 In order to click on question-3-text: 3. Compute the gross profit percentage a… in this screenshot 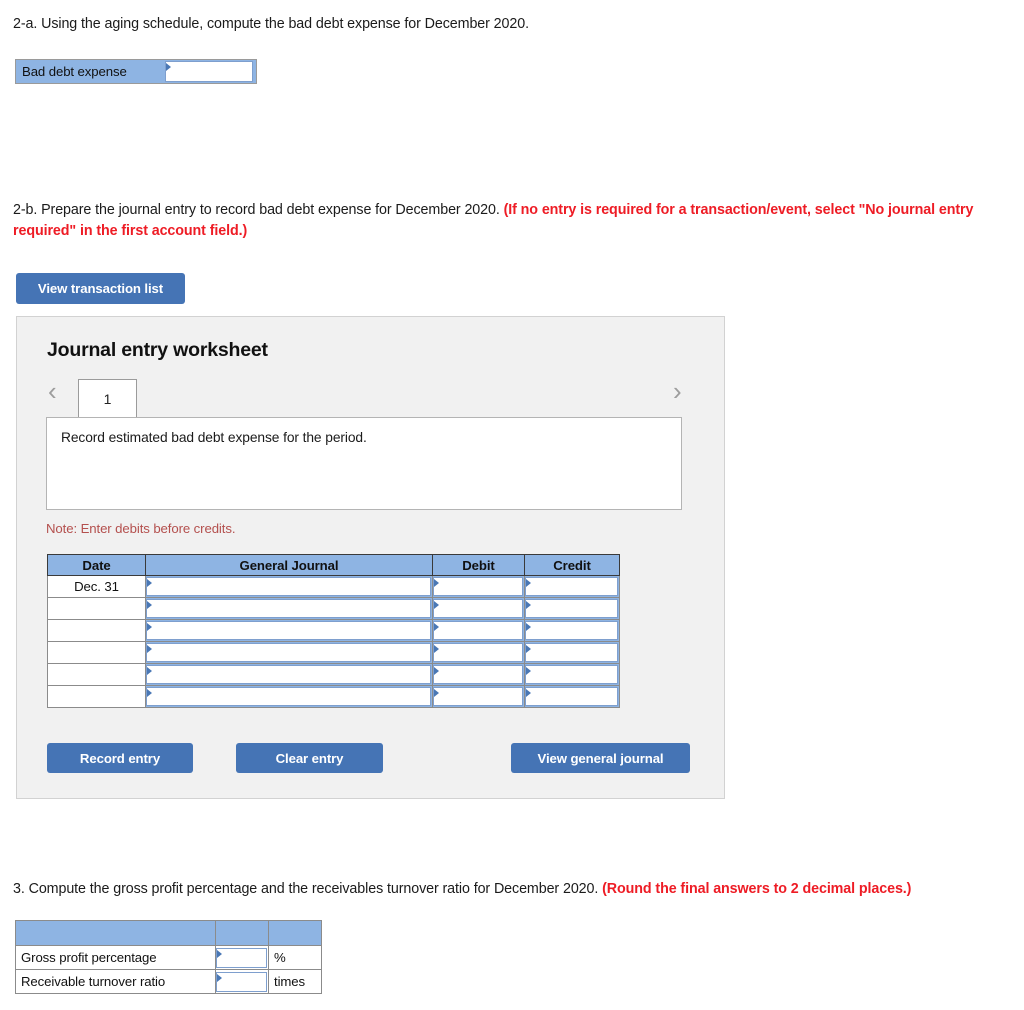, I will do `click(515, 889)`.